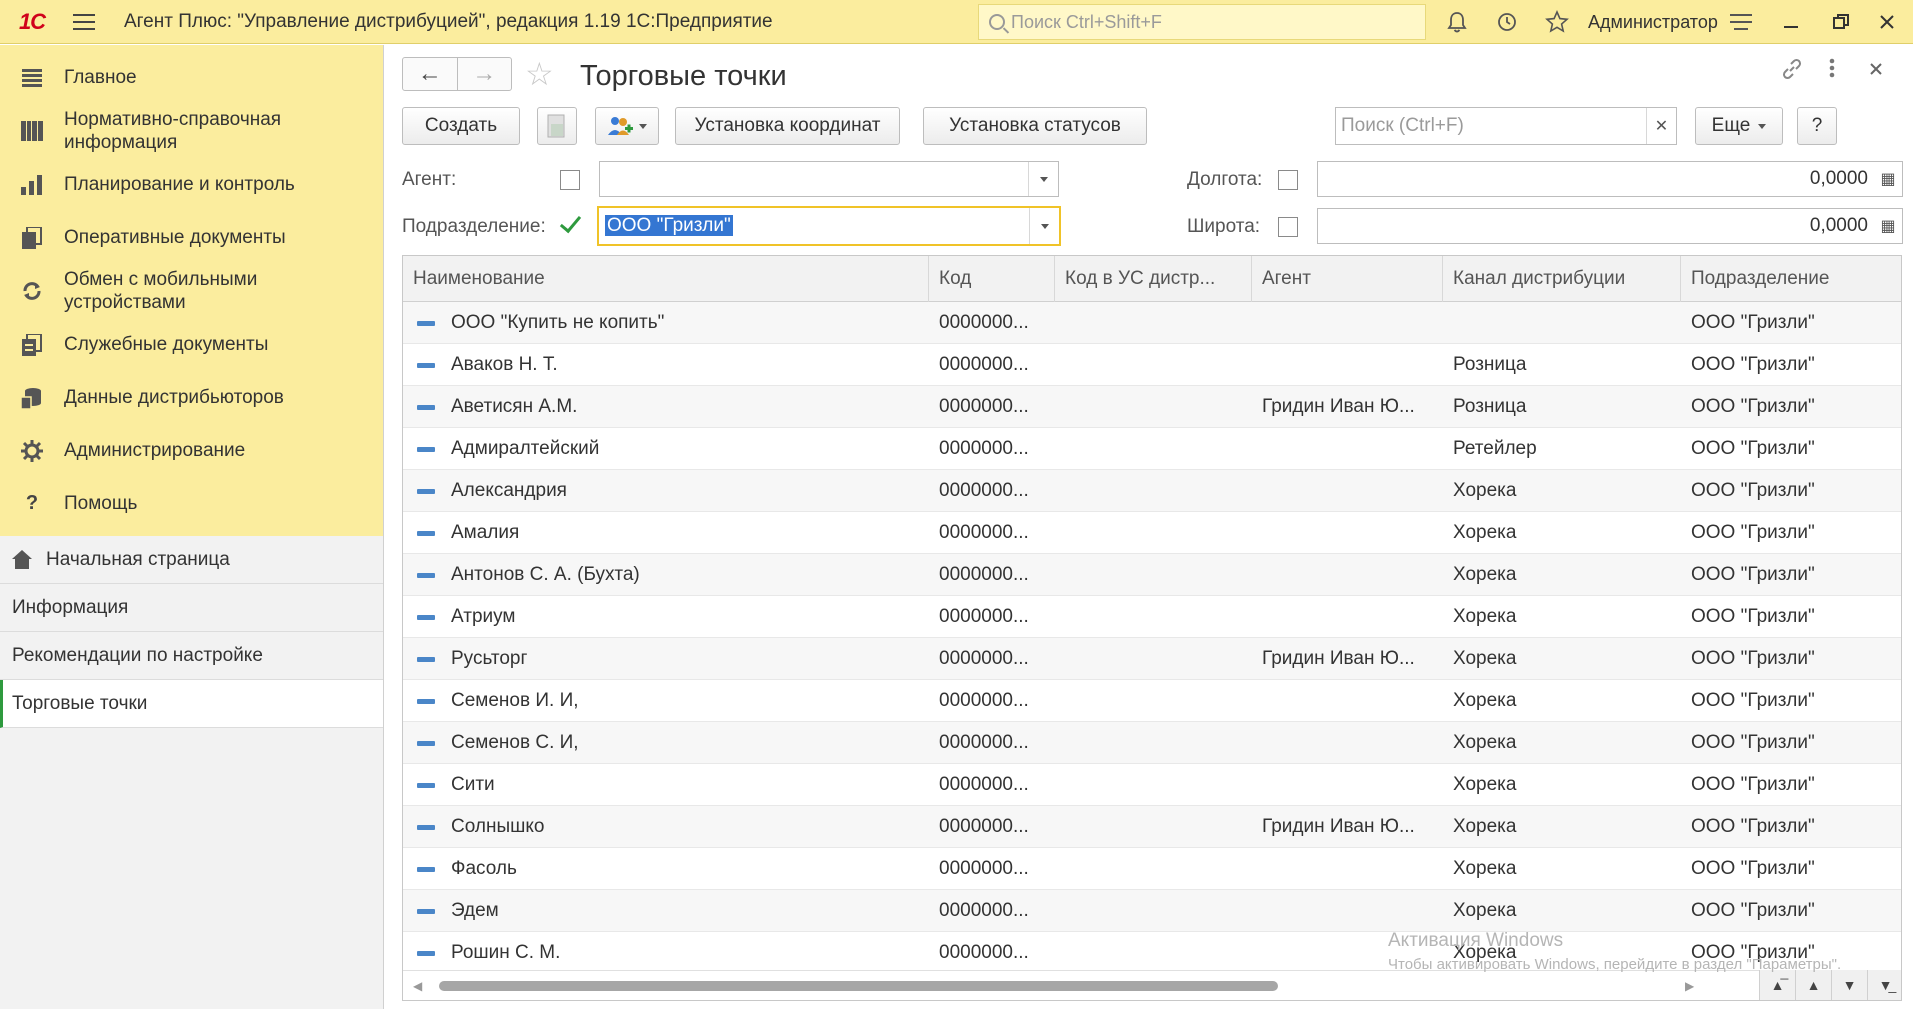 The image size is (1913, 1009). Describe the element at coordinates (627, 126) in the screenshot. I see `users-dropdown-button` at that location.